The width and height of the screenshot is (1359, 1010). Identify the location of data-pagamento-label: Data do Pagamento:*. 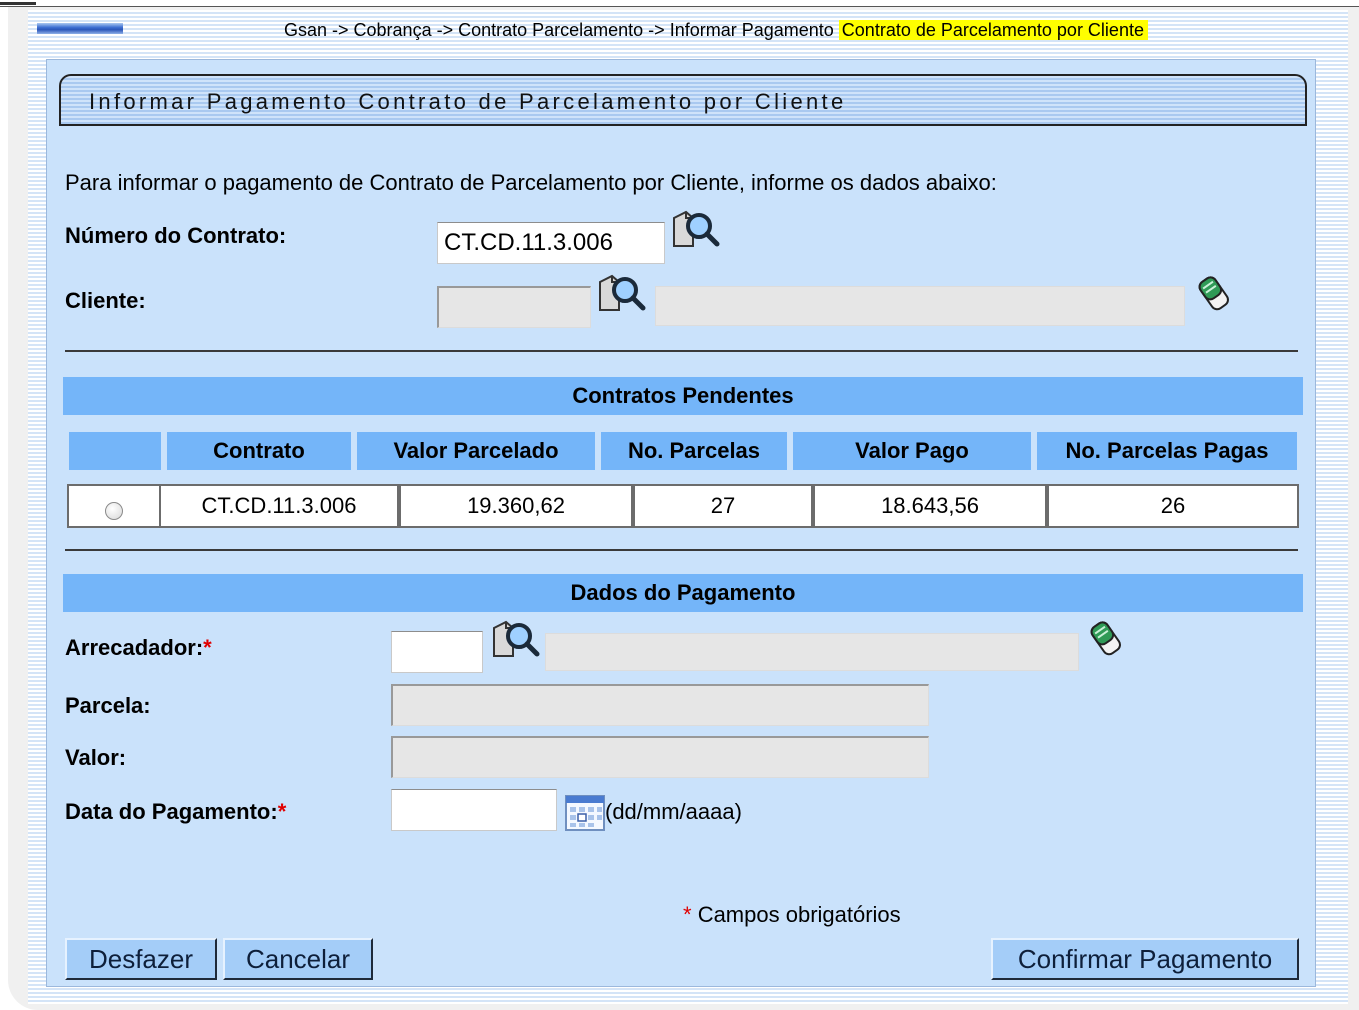
(175, 812).